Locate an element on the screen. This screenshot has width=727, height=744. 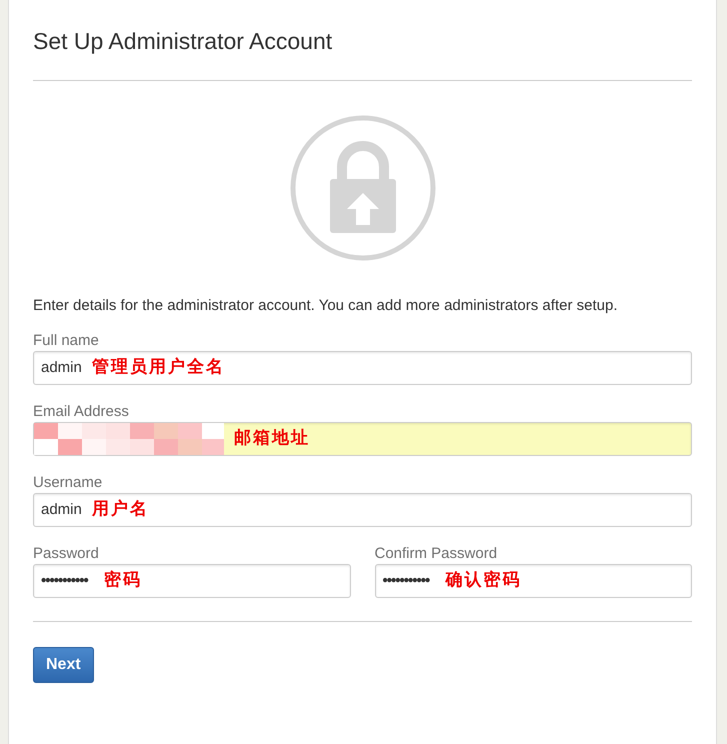
input-field: admin 管理员用户全名 is located at coordinates (362, 368).